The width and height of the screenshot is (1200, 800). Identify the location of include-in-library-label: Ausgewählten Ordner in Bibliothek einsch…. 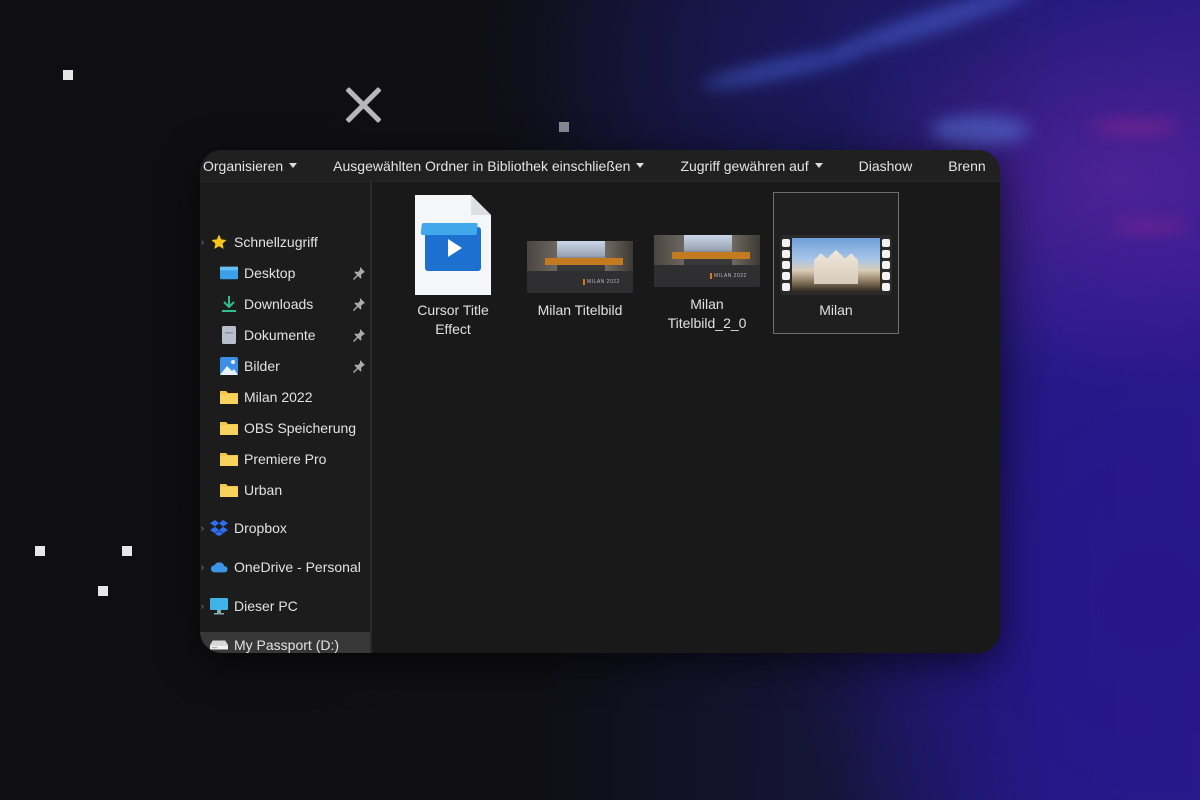
(482, 165).